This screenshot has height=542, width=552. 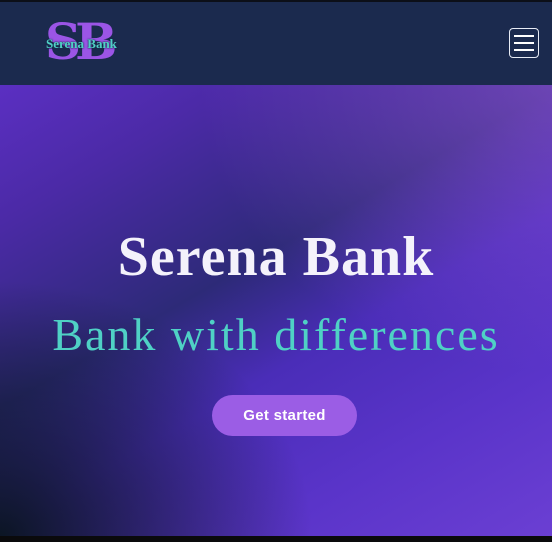 I want to click on get-started-button: Get started, so click(x=284, y=415).